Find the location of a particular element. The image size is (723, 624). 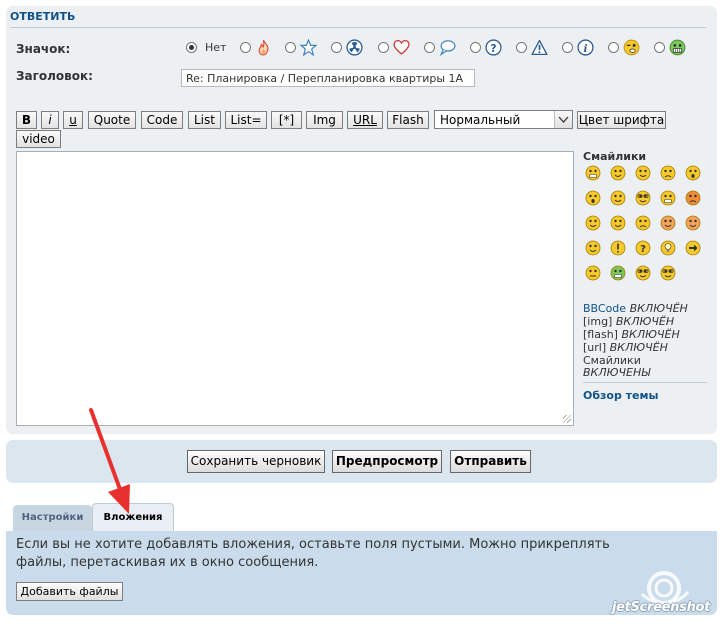

speech-bubble-icon is located at coordinates (447, 48).